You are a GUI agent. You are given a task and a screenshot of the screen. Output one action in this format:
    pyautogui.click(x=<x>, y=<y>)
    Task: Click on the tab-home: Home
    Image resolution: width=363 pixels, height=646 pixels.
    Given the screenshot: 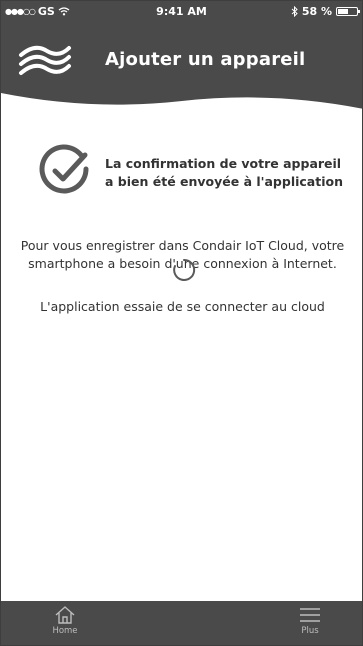 What is the action you would take?
    pyautogui.click(x=65, y=620)
    